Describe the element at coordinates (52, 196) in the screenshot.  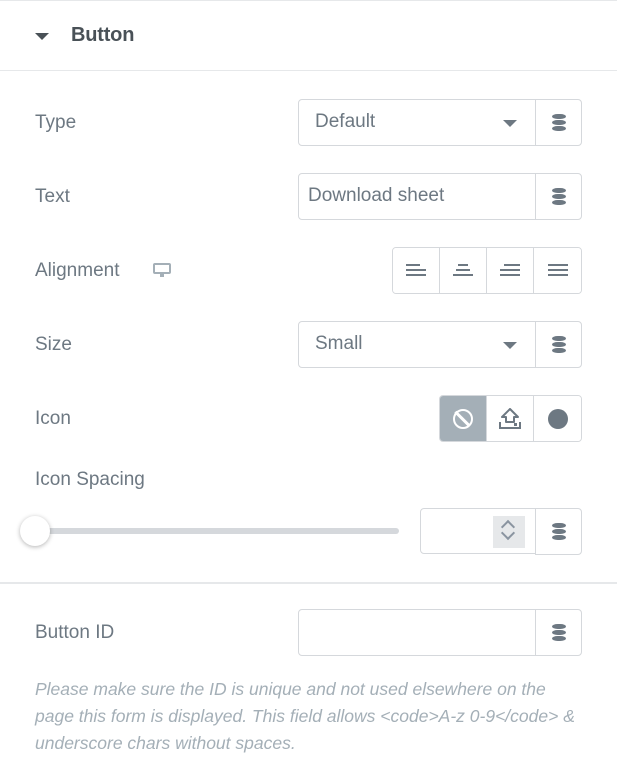
I see `text-label: Text` at that location.